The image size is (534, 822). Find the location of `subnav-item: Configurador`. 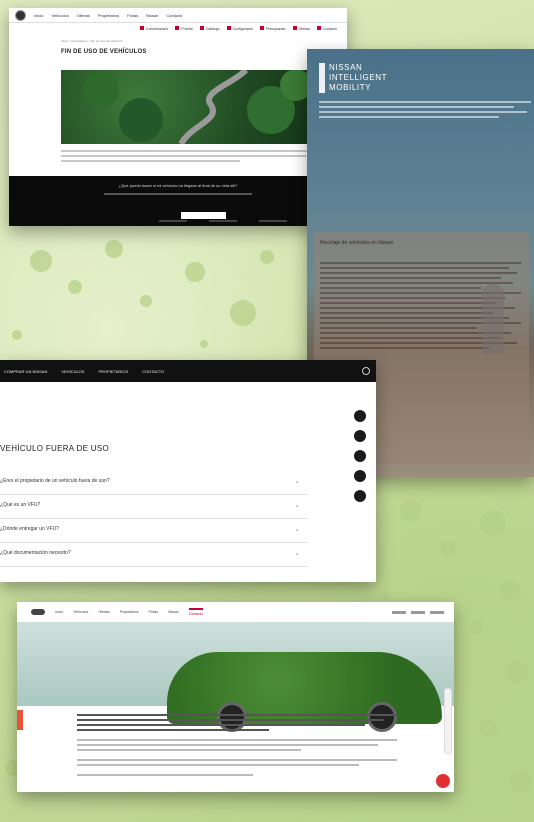

subnav-item: Configurador is located at coordinates (239, 28).